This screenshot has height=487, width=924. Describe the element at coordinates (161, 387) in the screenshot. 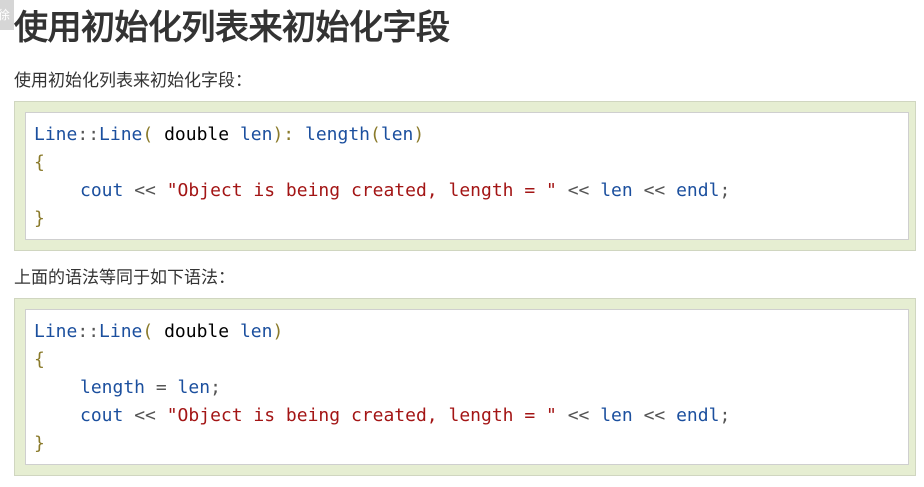

I see `code-token: =` at that location.